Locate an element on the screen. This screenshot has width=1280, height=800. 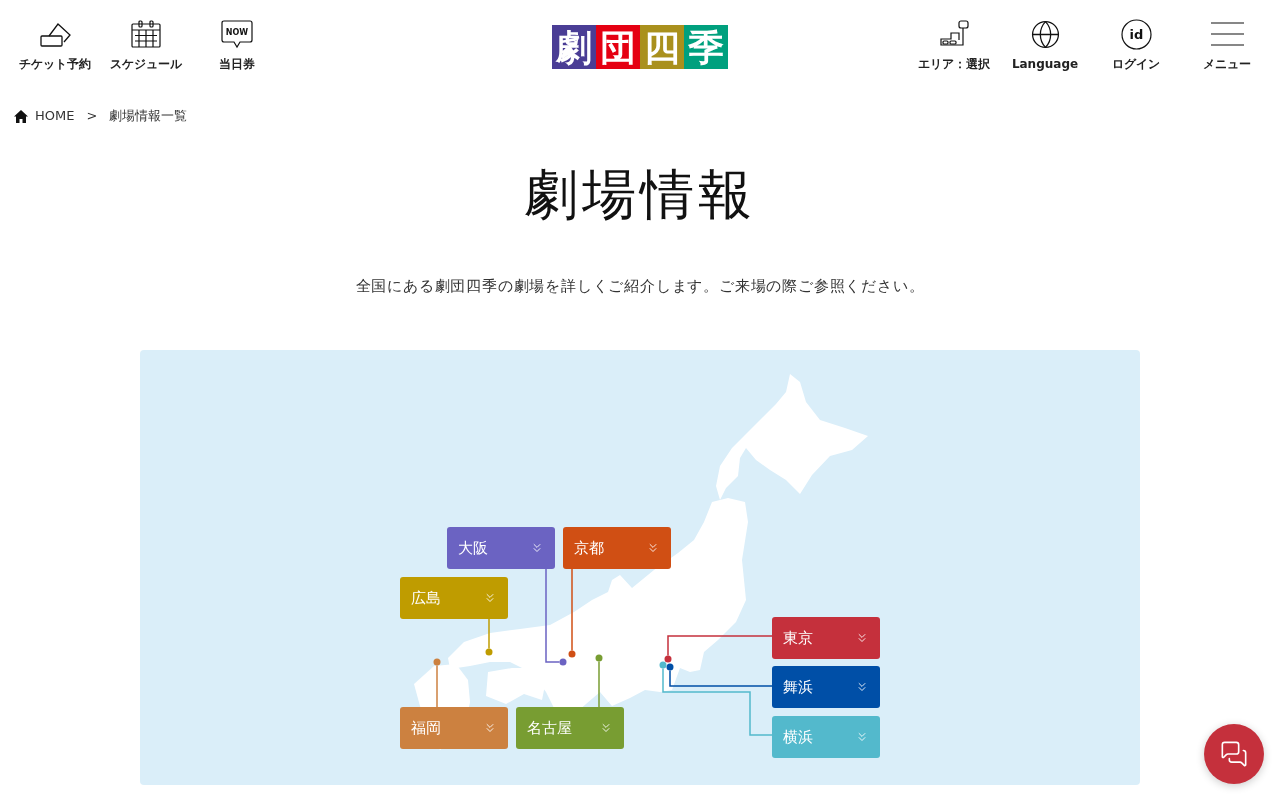
intro-text: 全国にある劇団四季の劇場を詳しくご紹介します。ご来場の際ご参照ください。 is located at coordinates (640, 286).